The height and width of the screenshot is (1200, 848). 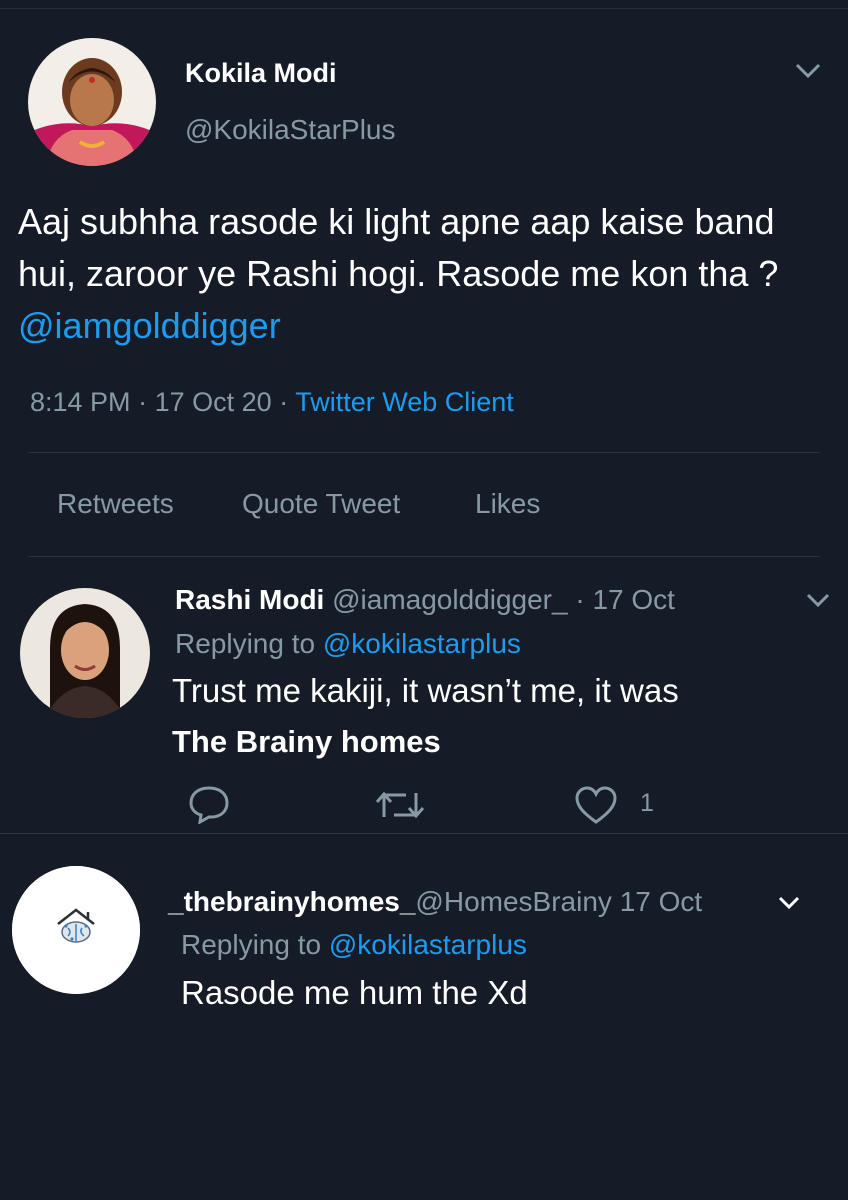 What do you see at coordinates (661, 901) in the screenshot?
I see `reply-date: 17 Oct` at bounding box center [661, 901].